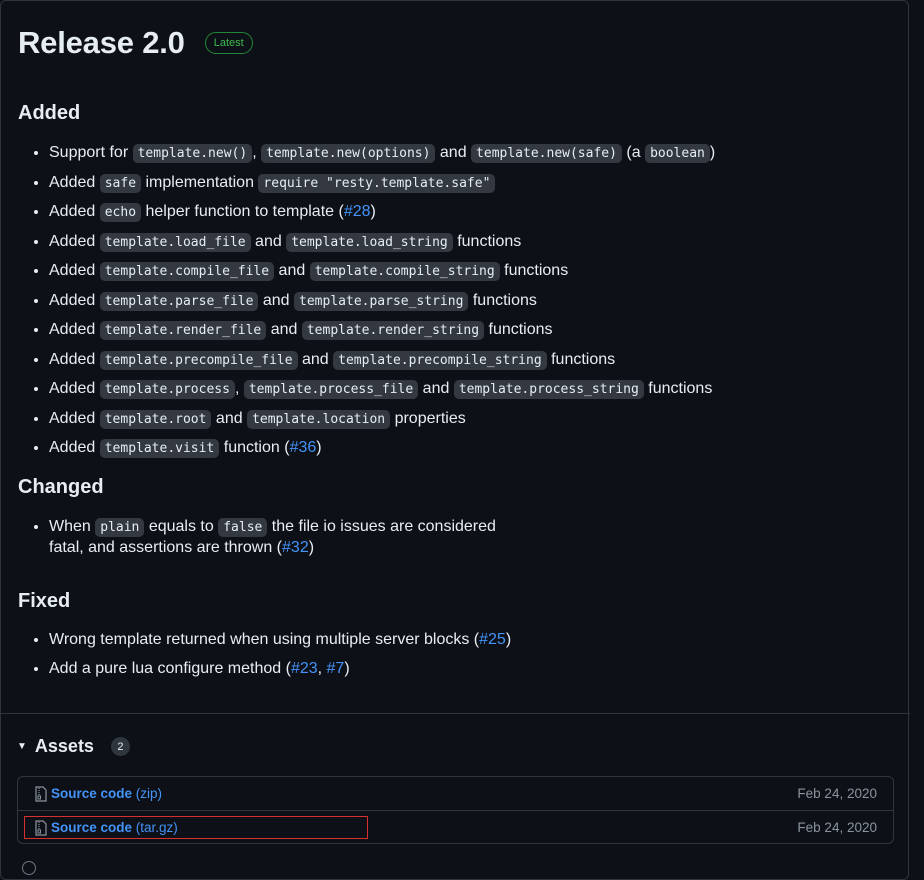  I want to click on item-text: function (, so click(254, 447).